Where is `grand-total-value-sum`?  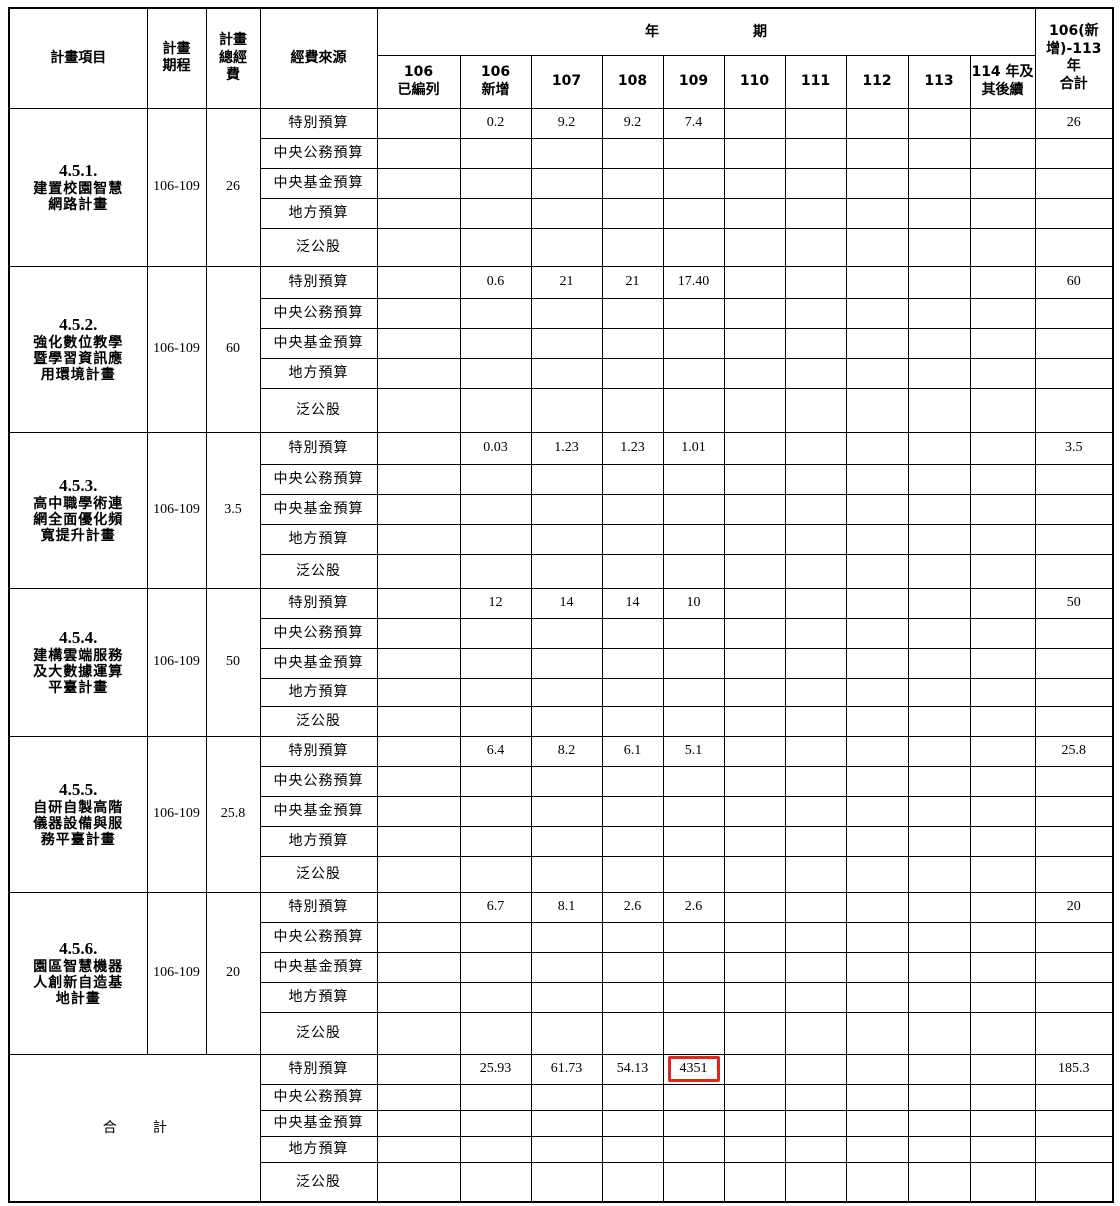 grand-total-value-sum is located at coordinates (1074, 1149).